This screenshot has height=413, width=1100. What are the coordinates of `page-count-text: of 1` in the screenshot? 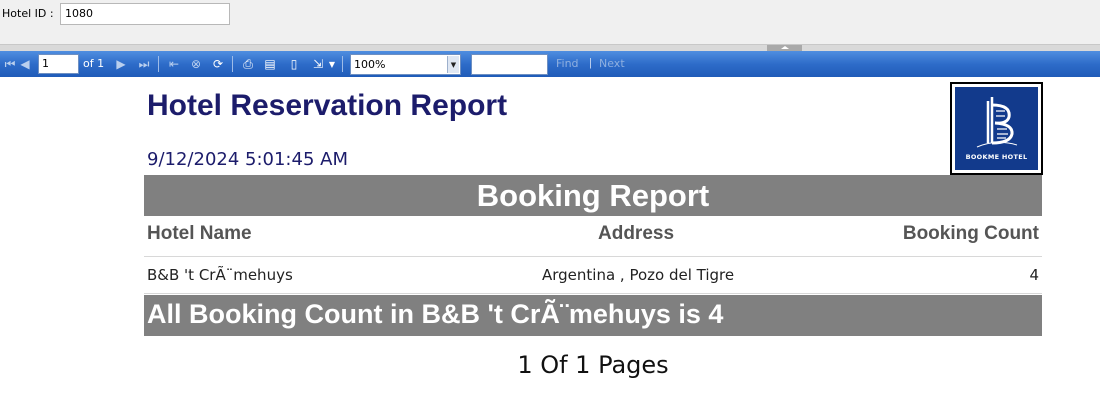 It's located at (94, 63).